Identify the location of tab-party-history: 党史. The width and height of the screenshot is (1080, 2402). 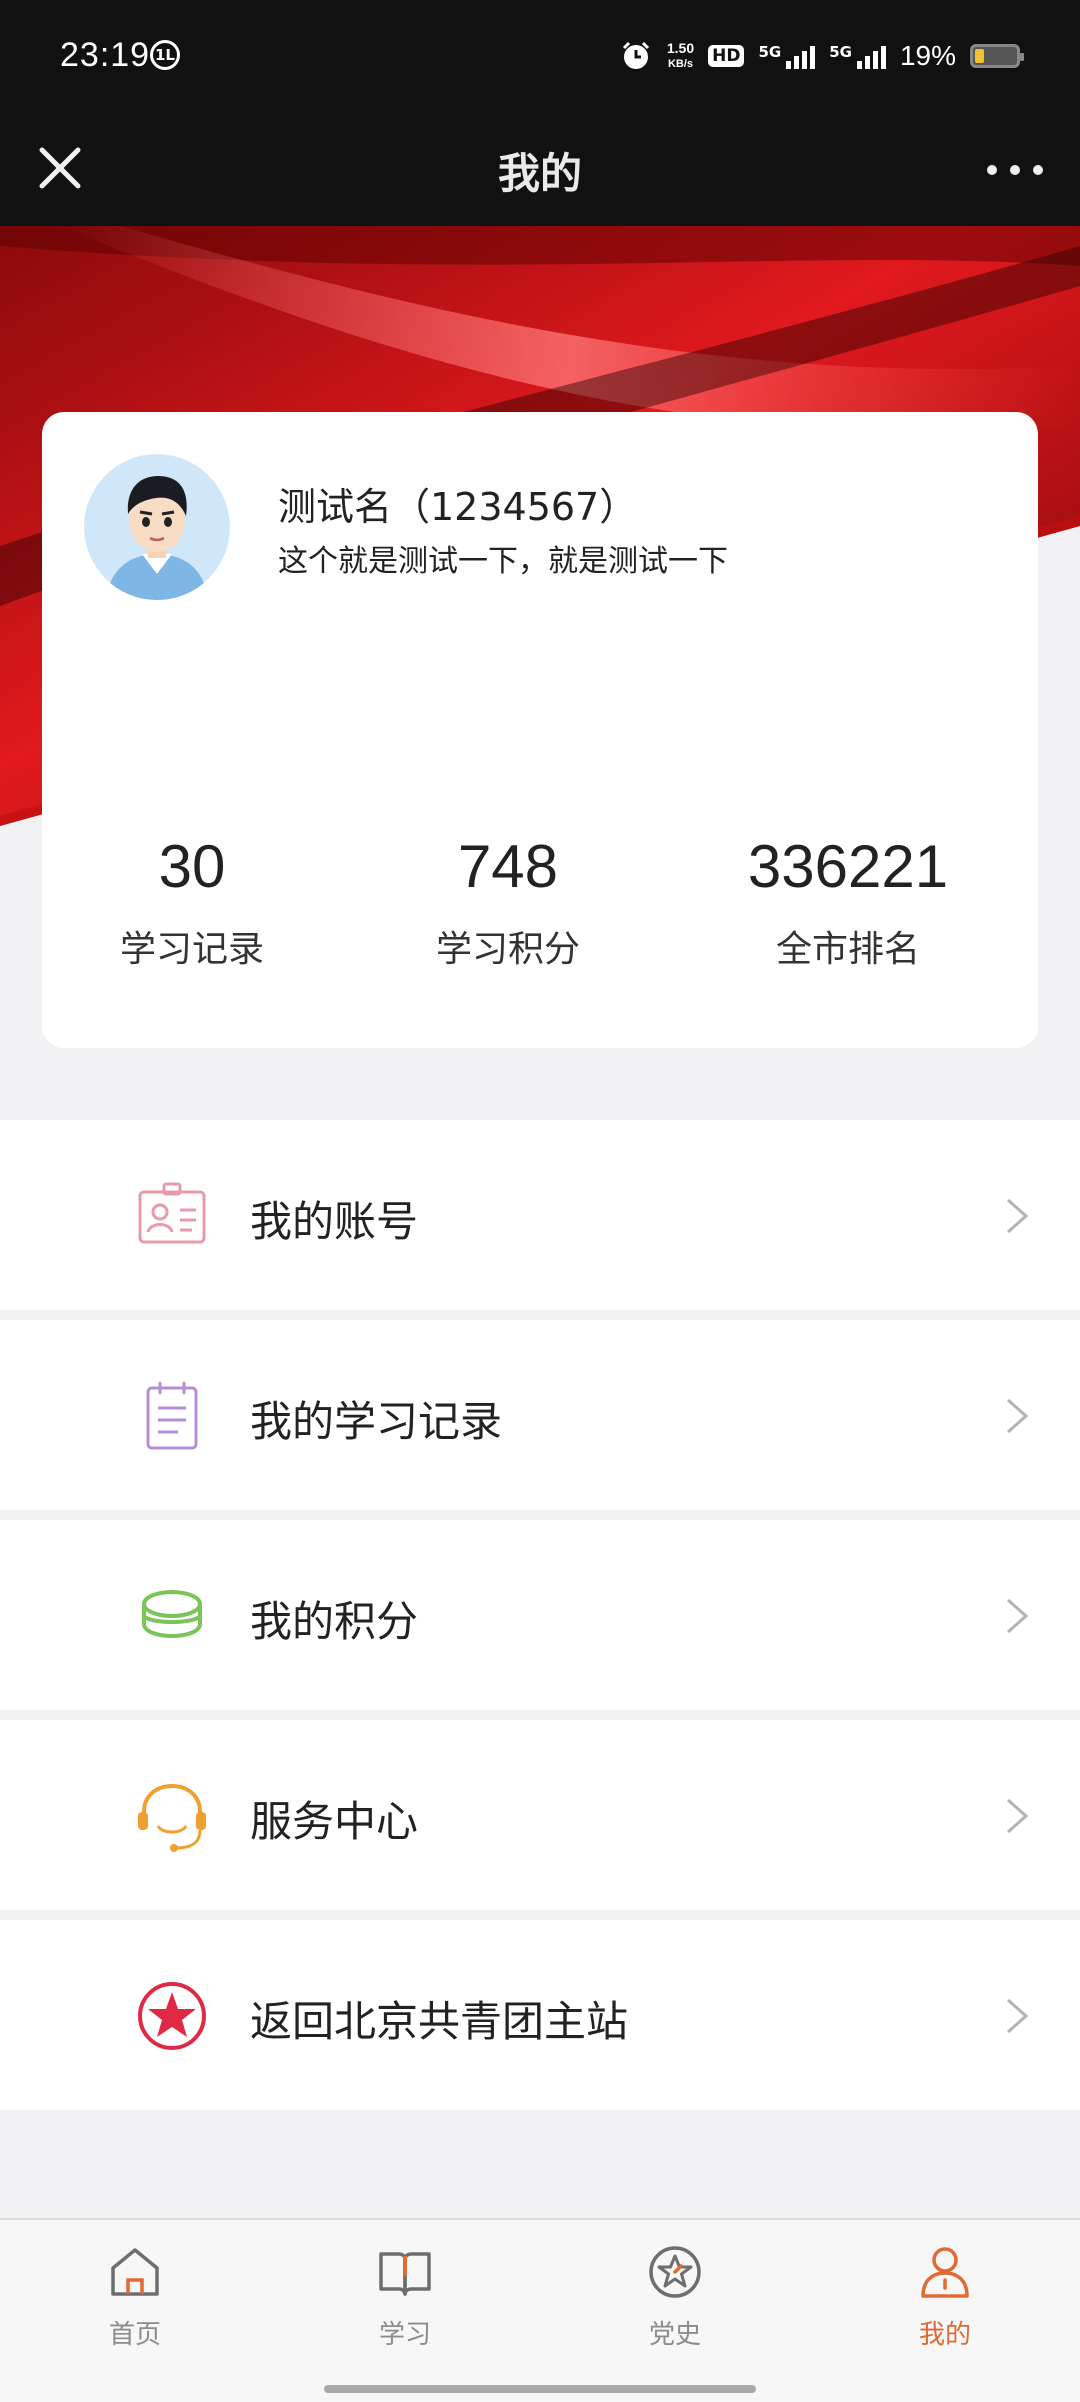
(675, 2295).